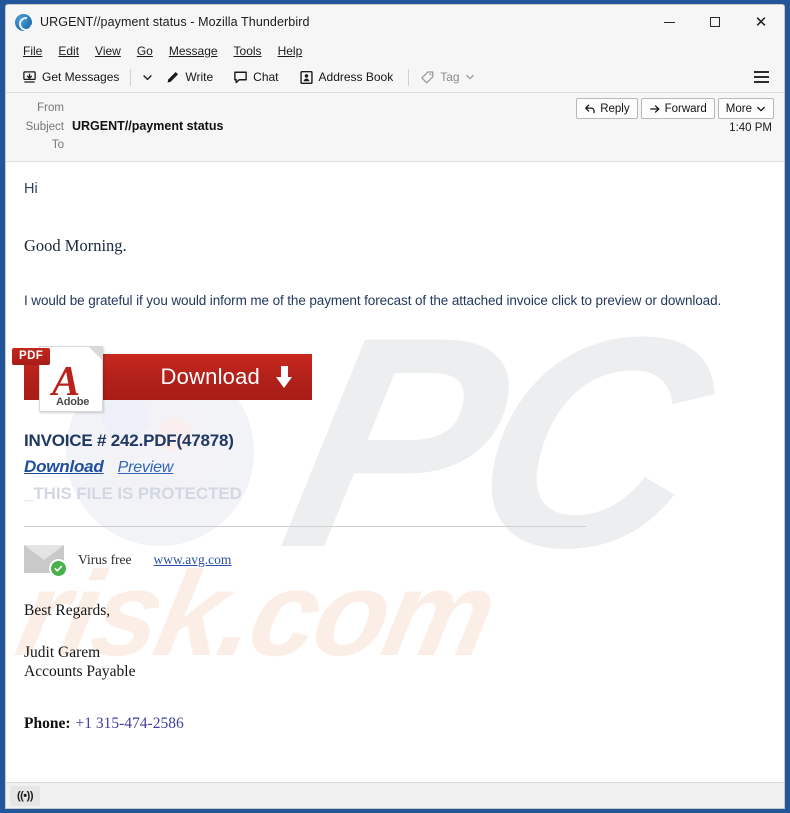 The width and height of the screenshot is (790, 813). What do you see at coordinates (750, 128) in the screenshot?
I see `message-time: 1:40 PM` at bounding box center [750, 128].